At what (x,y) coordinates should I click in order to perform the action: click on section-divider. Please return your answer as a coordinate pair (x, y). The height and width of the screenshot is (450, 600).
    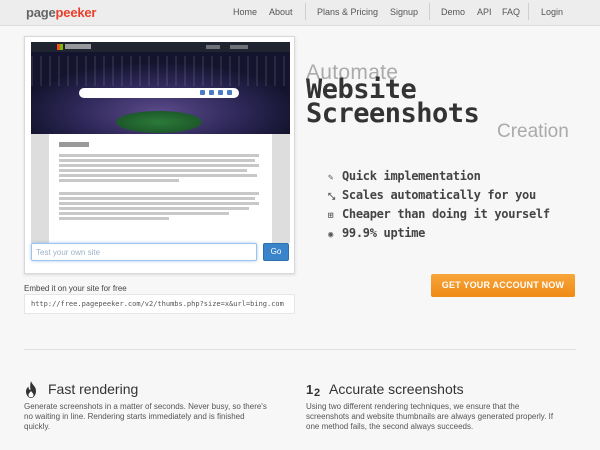
    Looking at the image, I should click on (300, 349).